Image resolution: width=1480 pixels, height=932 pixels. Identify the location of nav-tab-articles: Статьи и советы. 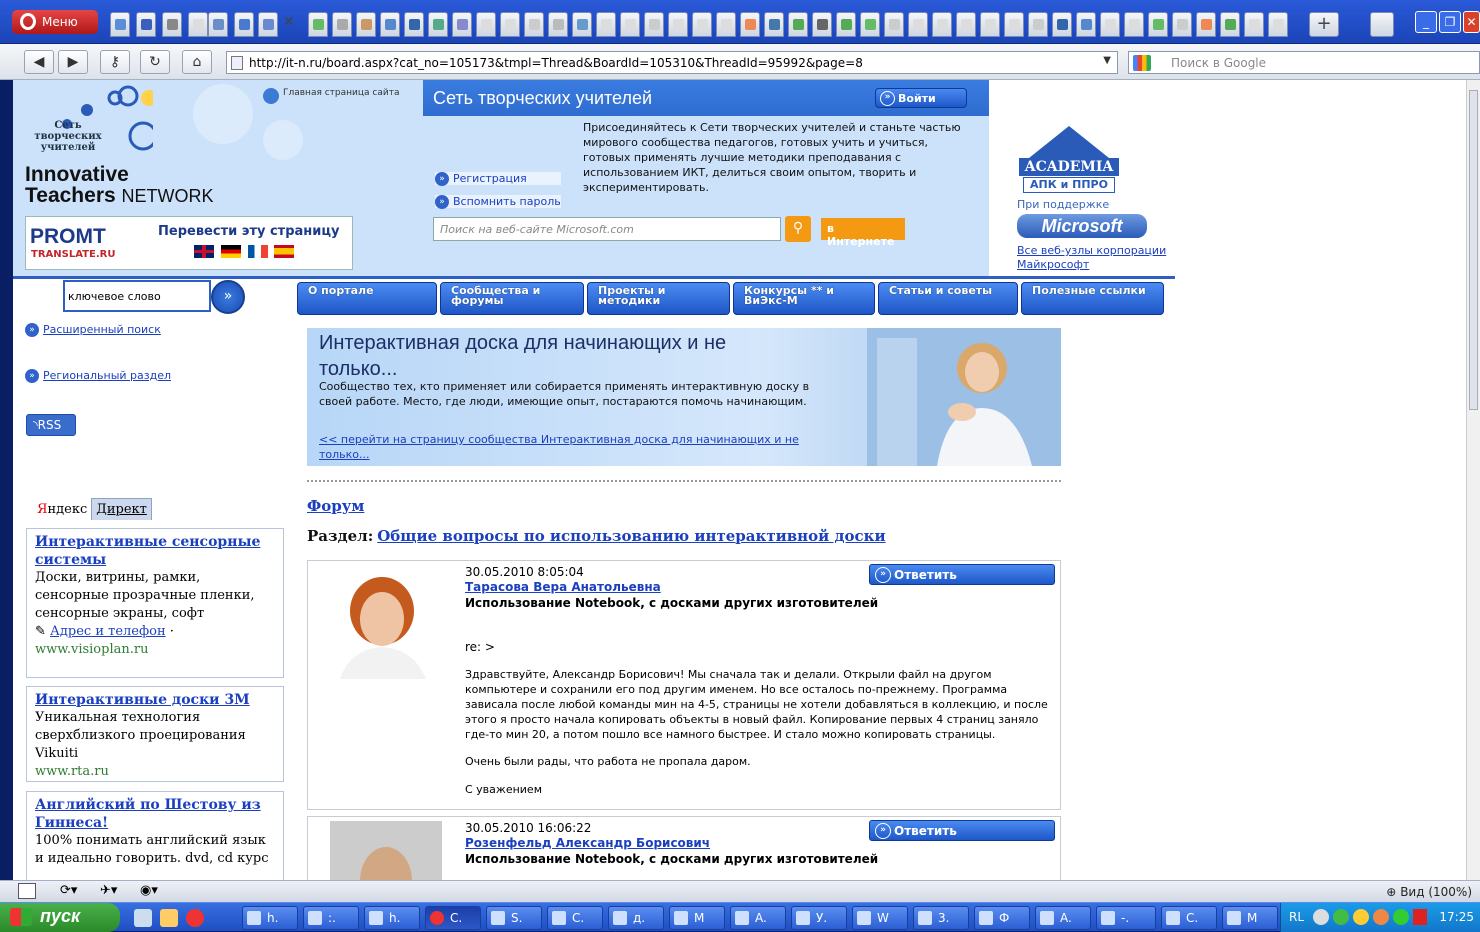
(948, 298).